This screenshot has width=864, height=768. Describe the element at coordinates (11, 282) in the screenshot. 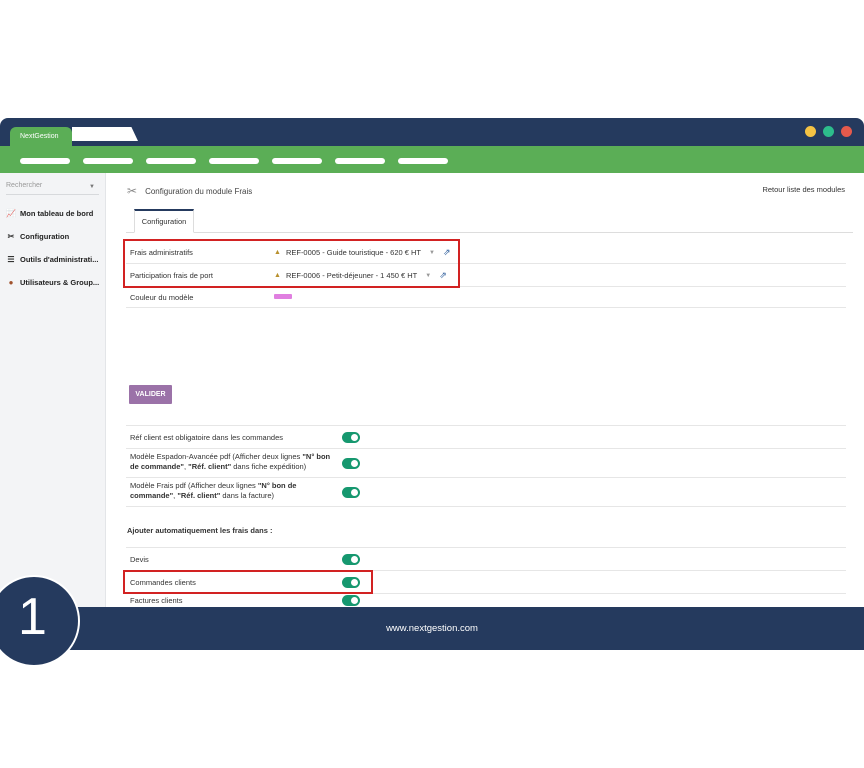

I see `users-icon: ●` at that location.